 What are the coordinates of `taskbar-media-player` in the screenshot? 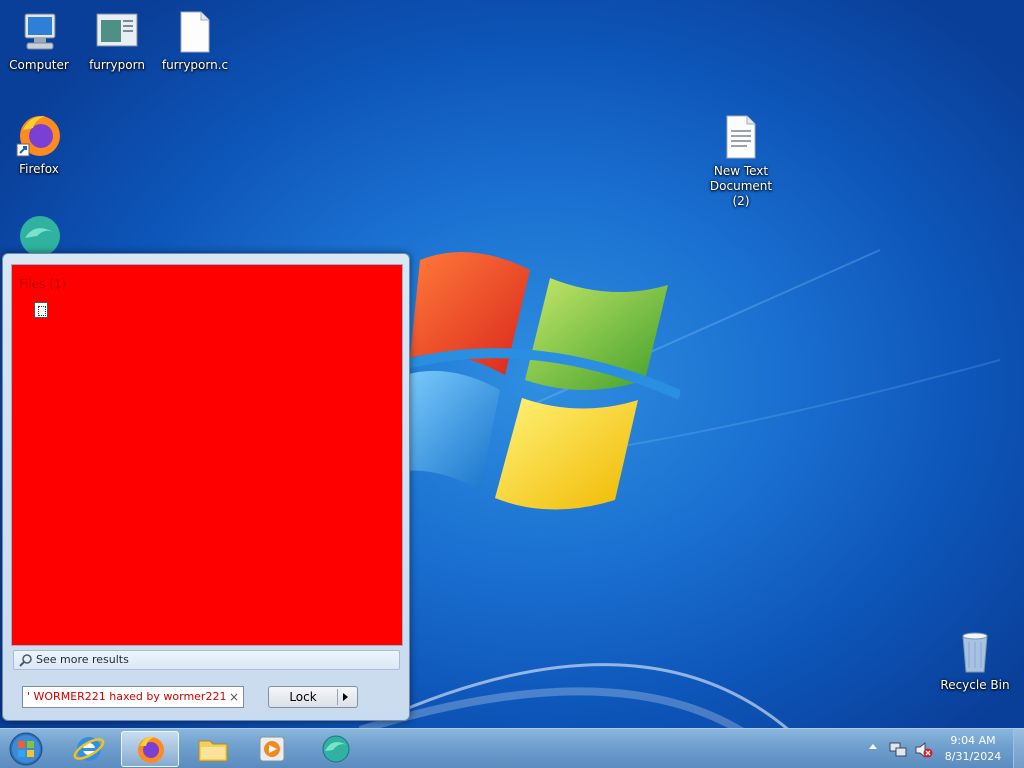 It's located at (272, 749).